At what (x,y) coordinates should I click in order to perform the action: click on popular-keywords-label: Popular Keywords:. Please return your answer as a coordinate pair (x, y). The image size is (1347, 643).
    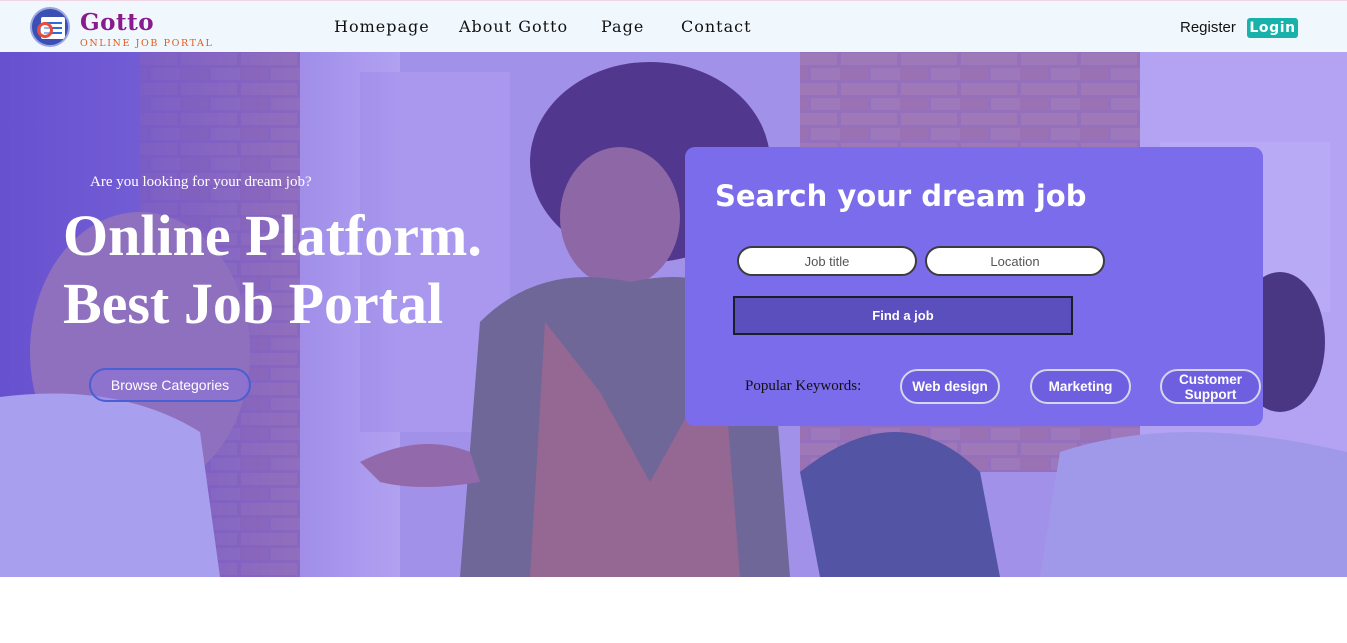
    Looking at the image, I should click on (803, 386).